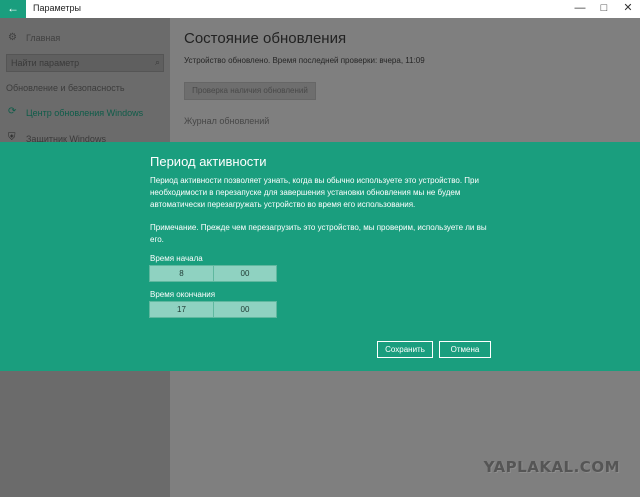 Image resolution: width=640 pixels, height=497 pixels. What do you see at coordinates (181, 309) in the screenshot?
I see `end-hour: 17` at bounding box center [181, 309].